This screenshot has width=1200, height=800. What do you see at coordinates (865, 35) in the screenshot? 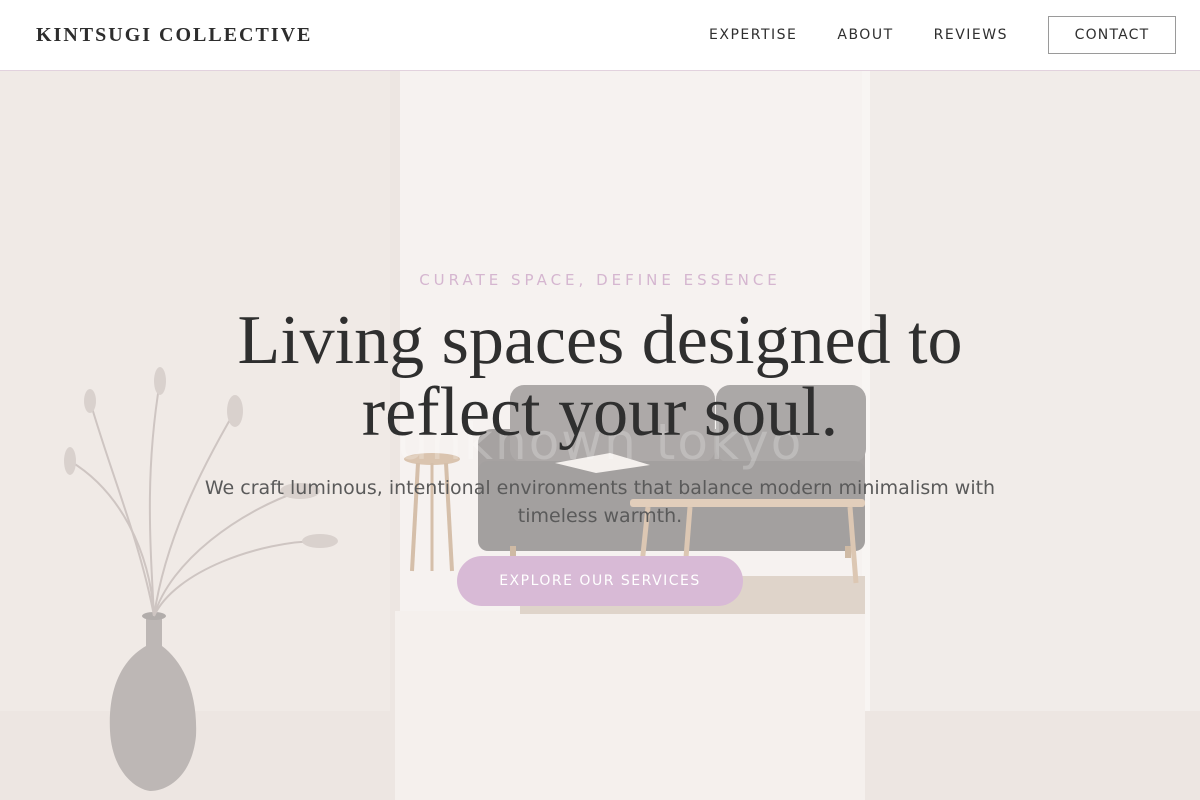
I see `nav-link-about: ABOUT` at bounding box center [865, 35].